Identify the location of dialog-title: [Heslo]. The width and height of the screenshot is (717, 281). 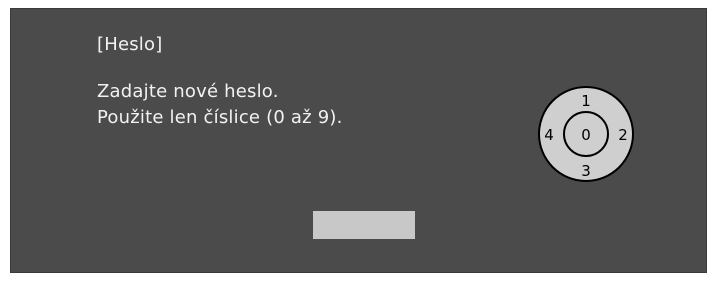
(130, 44).